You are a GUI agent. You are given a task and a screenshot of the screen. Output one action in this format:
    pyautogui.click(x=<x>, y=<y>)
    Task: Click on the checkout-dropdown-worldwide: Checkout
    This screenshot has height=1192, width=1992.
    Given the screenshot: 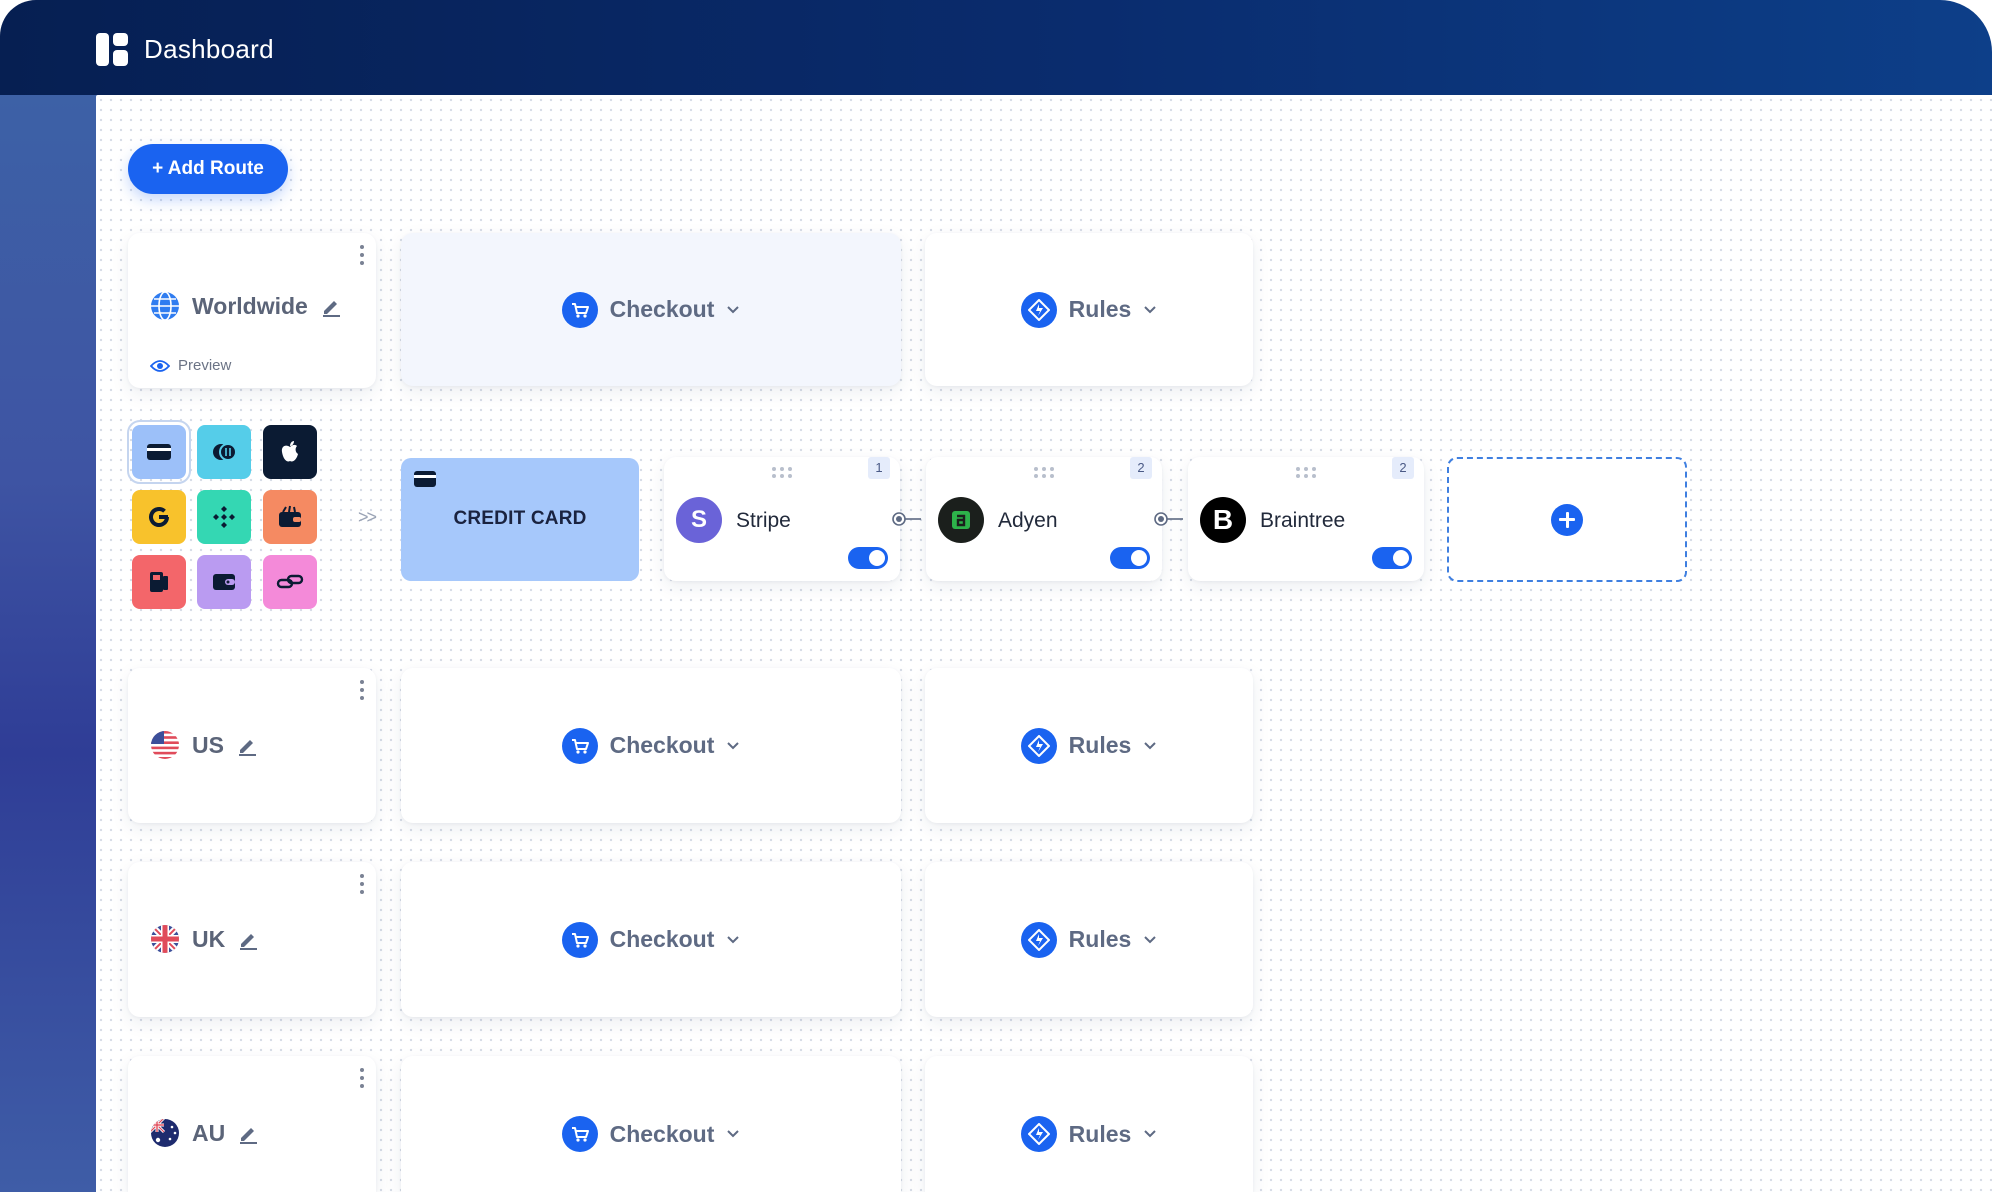 What is the action you would take?
    pyautogui.click(x=651, y=309)
    